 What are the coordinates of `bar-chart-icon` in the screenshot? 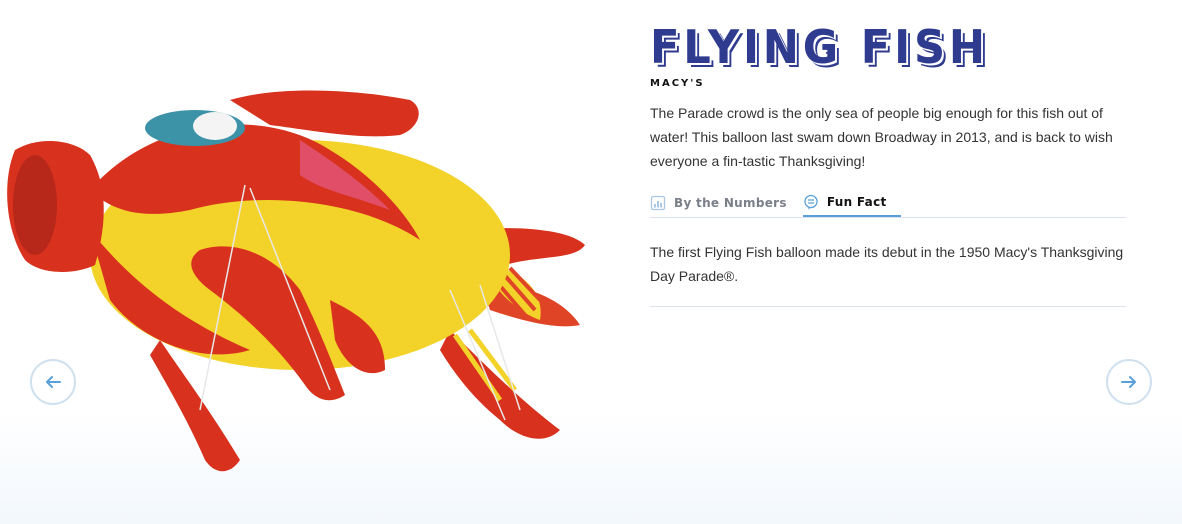 It's located at (658, 202).